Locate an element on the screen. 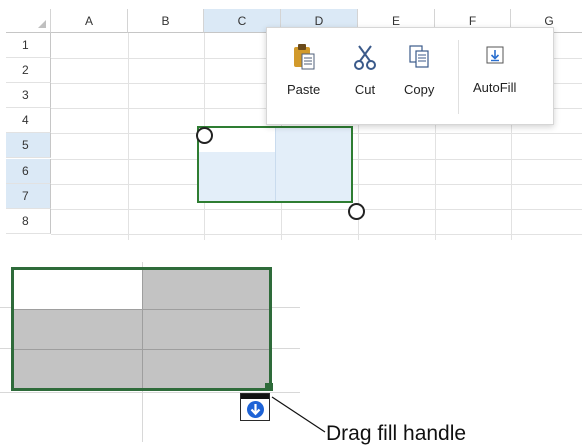 The width and height of the screenshot is (582, 448). paste-label: Paste is located at coordinates (304, 89).